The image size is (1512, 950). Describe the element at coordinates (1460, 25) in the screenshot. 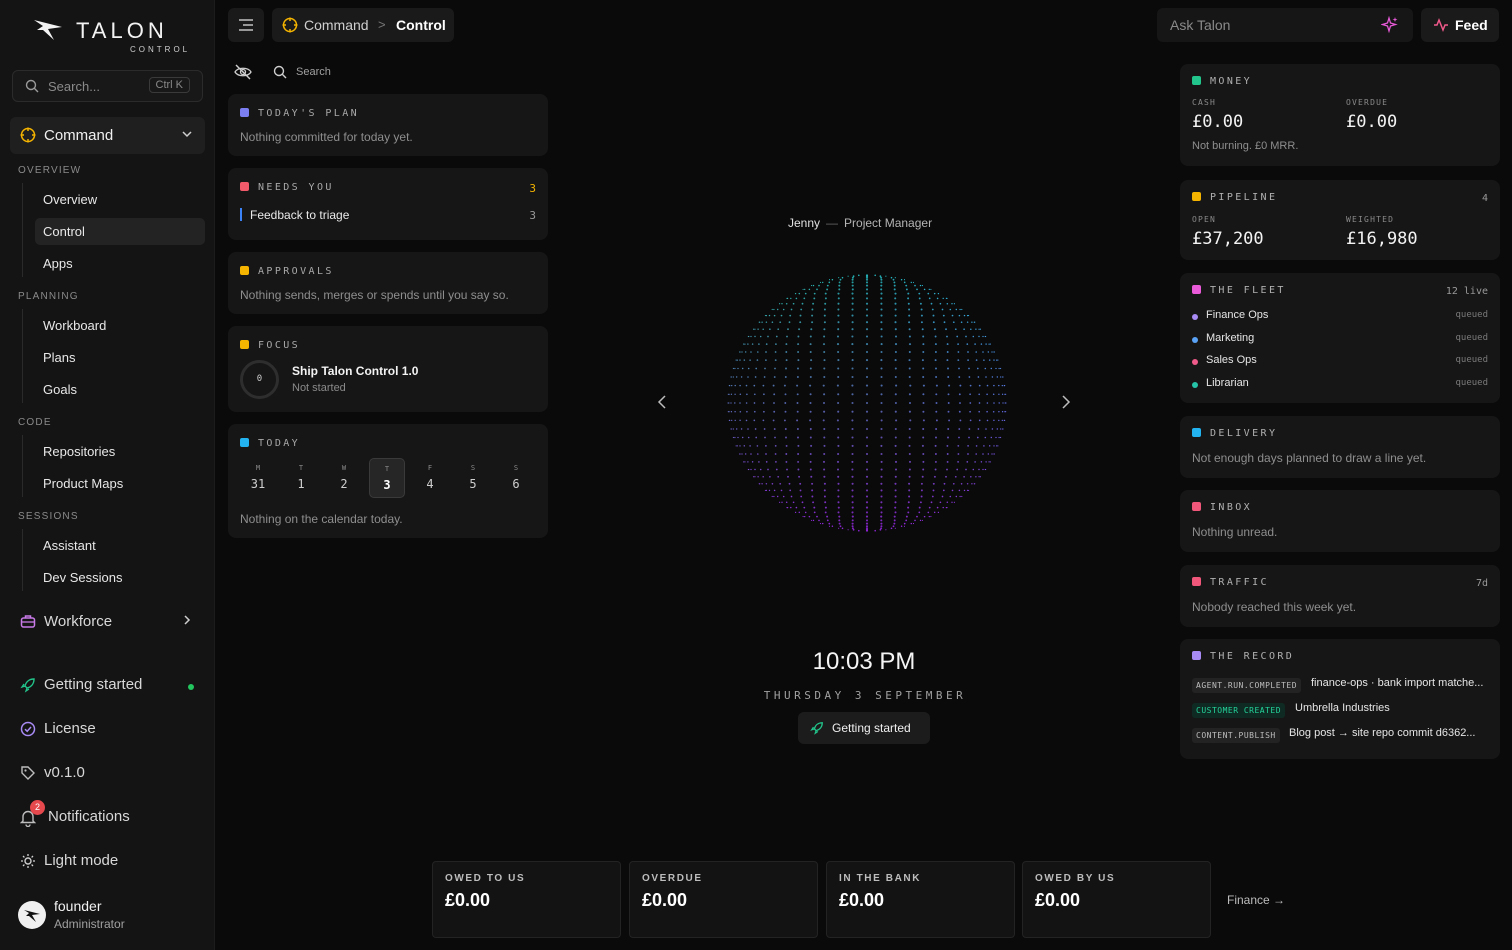

I see `feed-button: Feed` at that location.